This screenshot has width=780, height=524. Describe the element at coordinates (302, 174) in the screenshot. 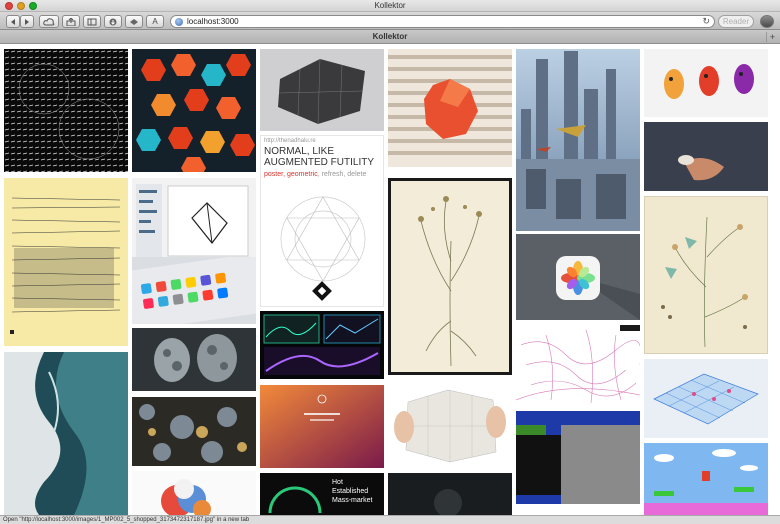

I see `poster-tag: geometric` at that location.